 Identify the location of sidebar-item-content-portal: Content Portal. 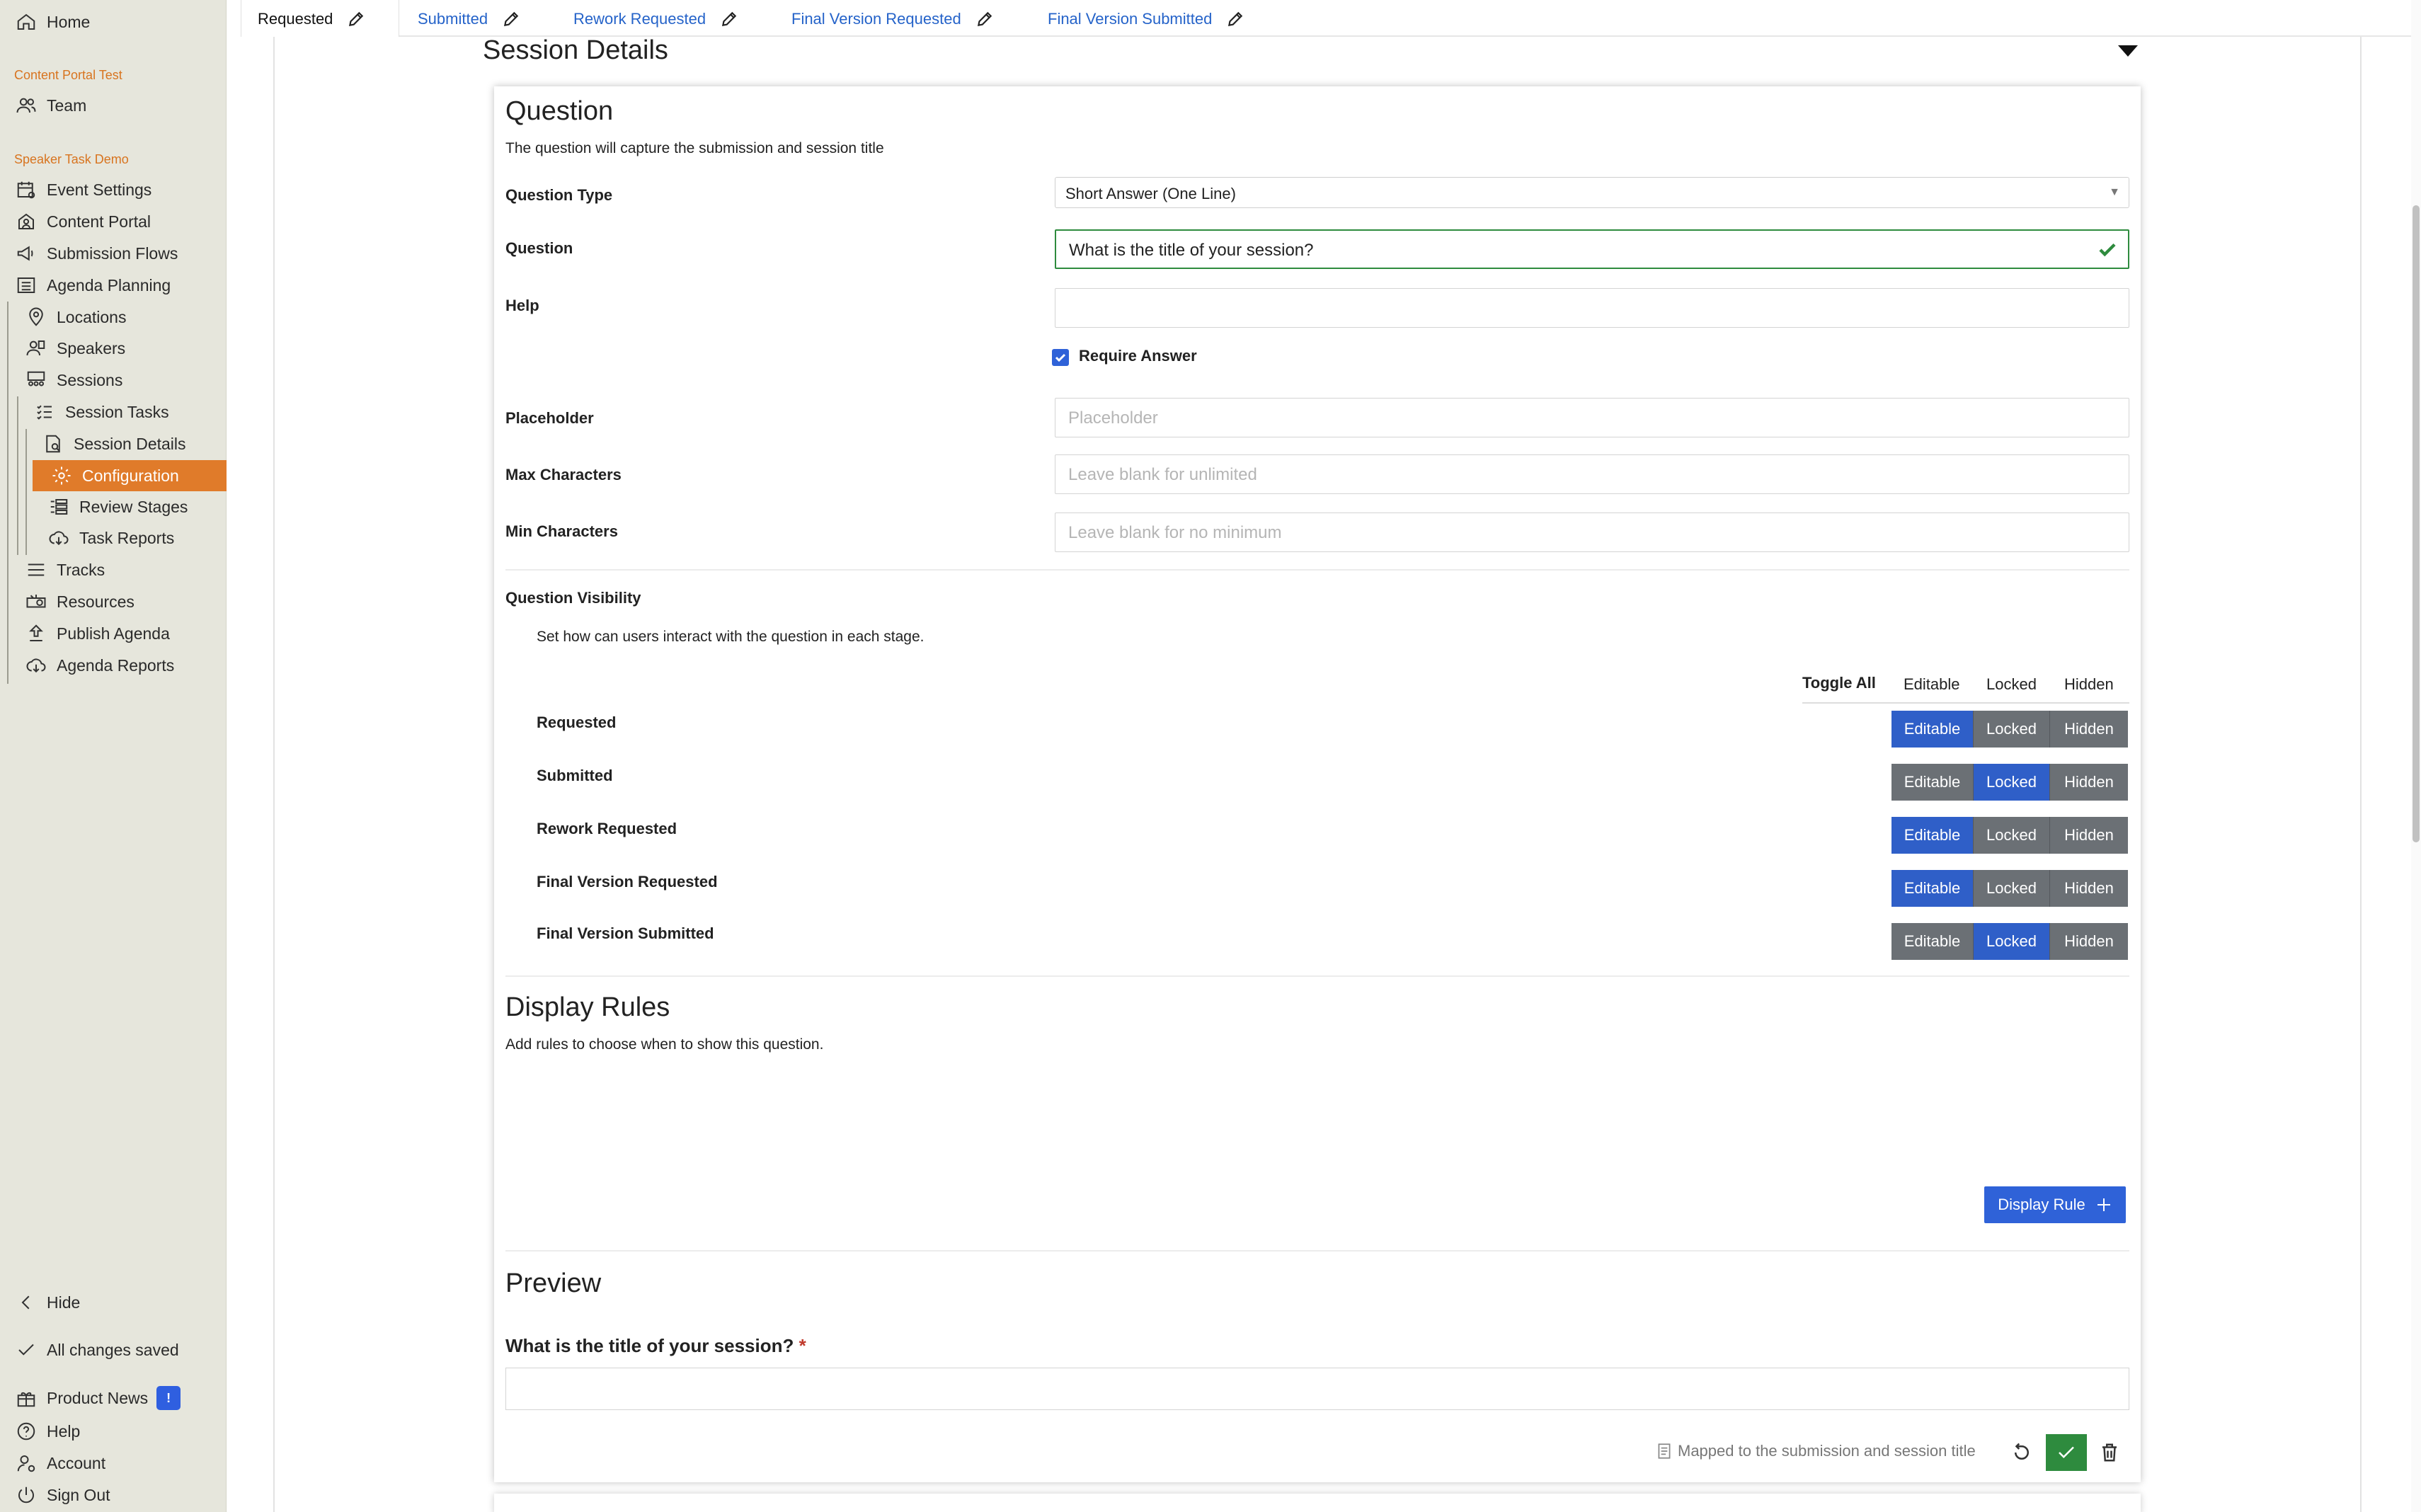
(82, 221).